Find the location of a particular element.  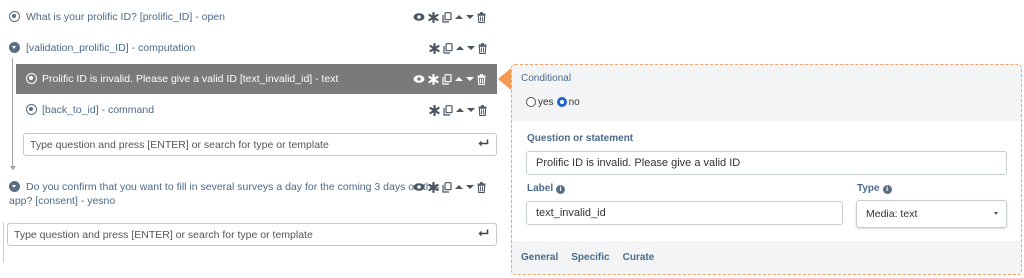

conditional-label: Conditional is located at coordinates (546, 78).